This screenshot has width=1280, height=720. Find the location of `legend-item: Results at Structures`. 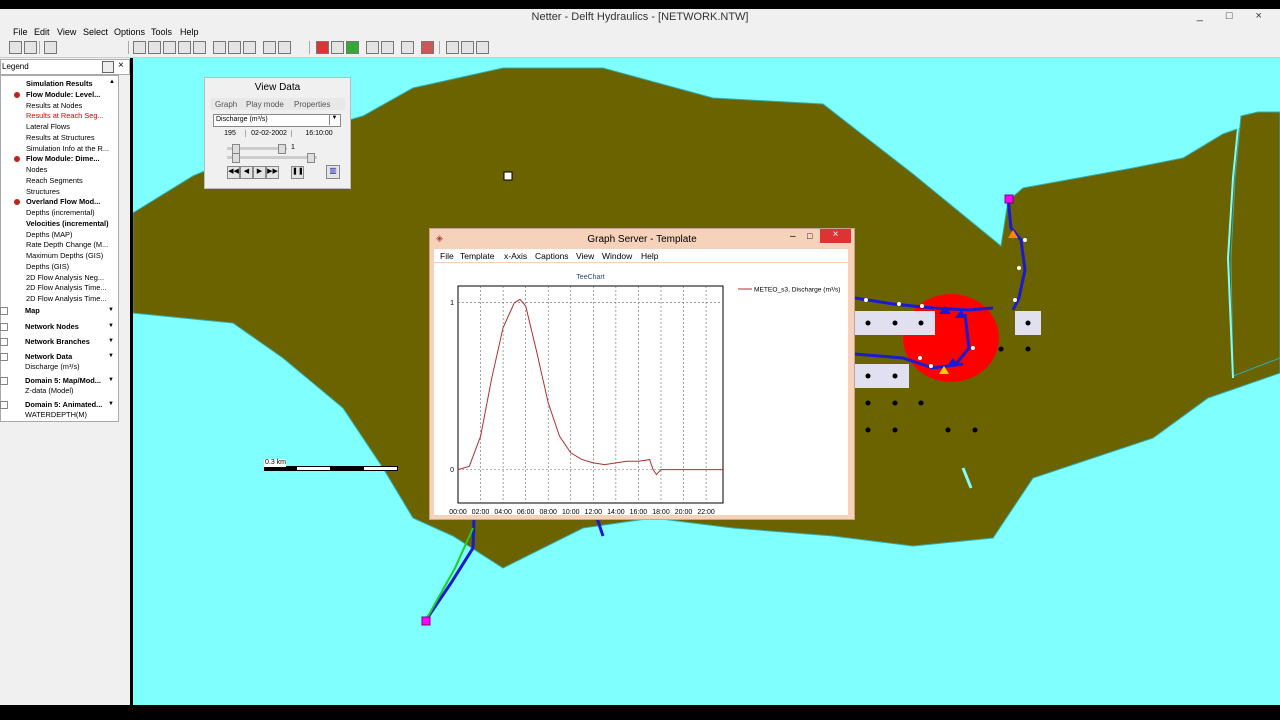

legend-item: Results at Structures is located at coordinates (60, 137).